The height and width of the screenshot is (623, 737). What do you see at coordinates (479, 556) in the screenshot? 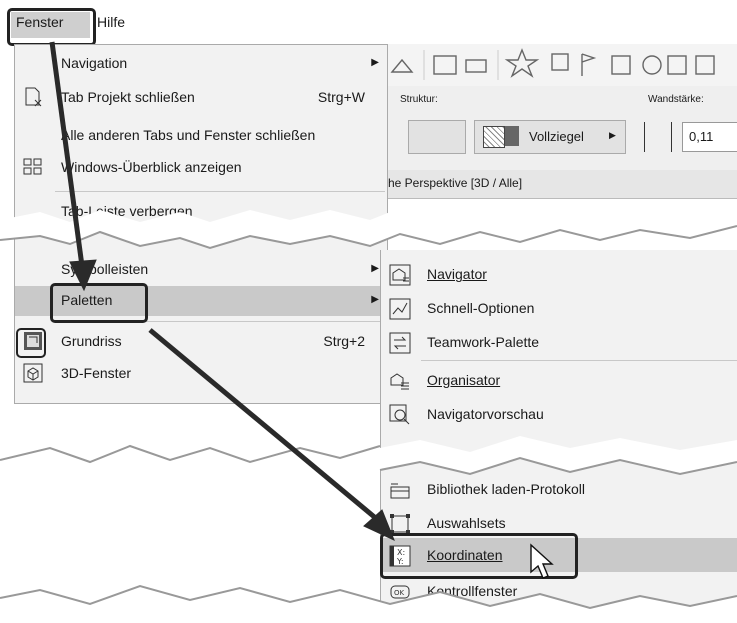
I see `koordinaten-highlight` at bounding box center [479, 556].